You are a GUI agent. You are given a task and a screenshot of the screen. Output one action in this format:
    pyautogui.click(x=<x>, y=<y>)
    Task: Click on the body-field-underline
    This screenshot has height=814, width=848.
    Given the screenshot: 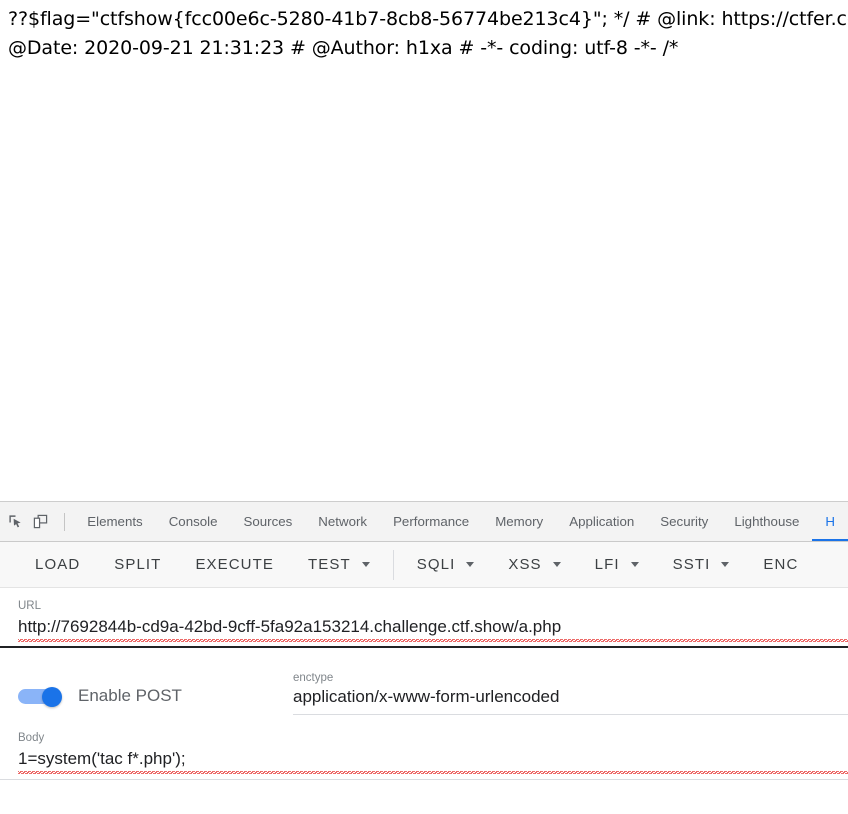 What is the action you would take?
    pyautogui.click(x=424, y=779)
    